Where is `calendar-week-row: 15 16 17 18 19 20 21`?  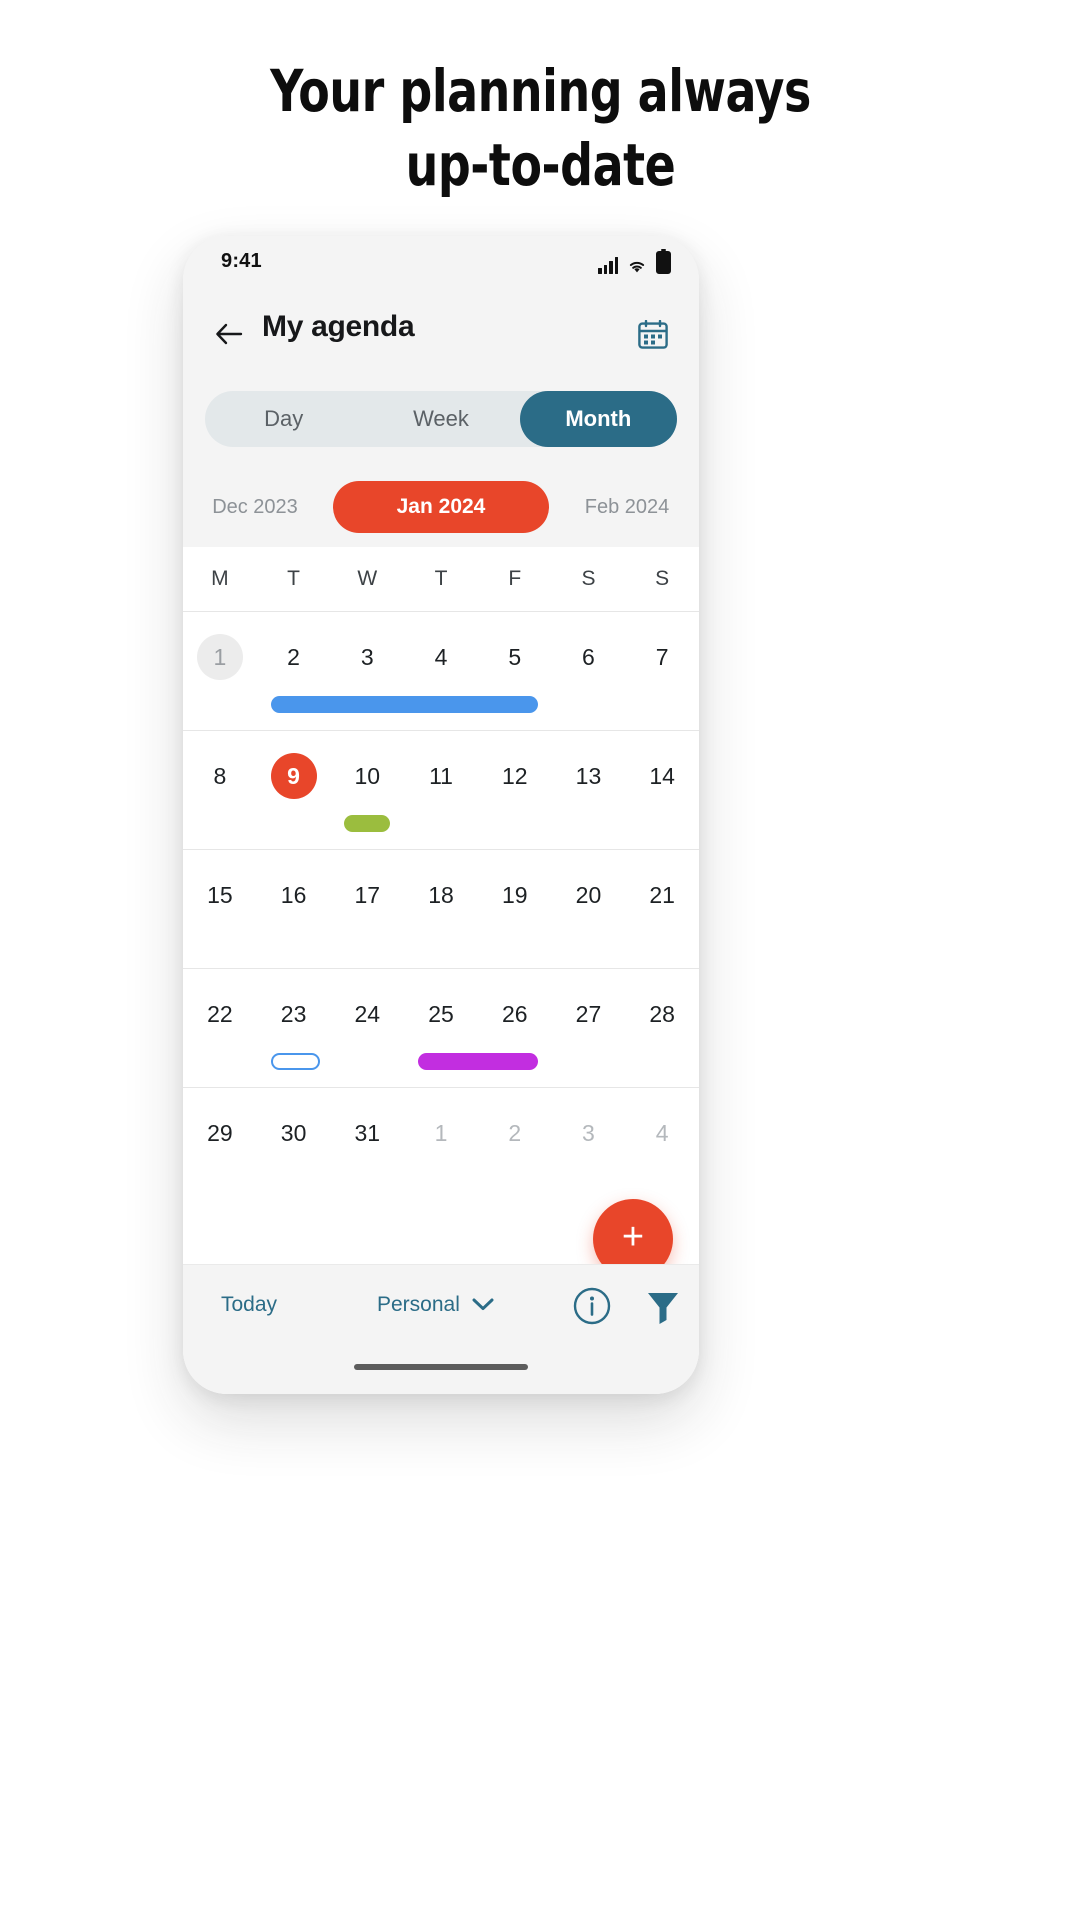 calendar-week-row: 15 16 17 18 19 20 21 is located at coordinates (441, 909).